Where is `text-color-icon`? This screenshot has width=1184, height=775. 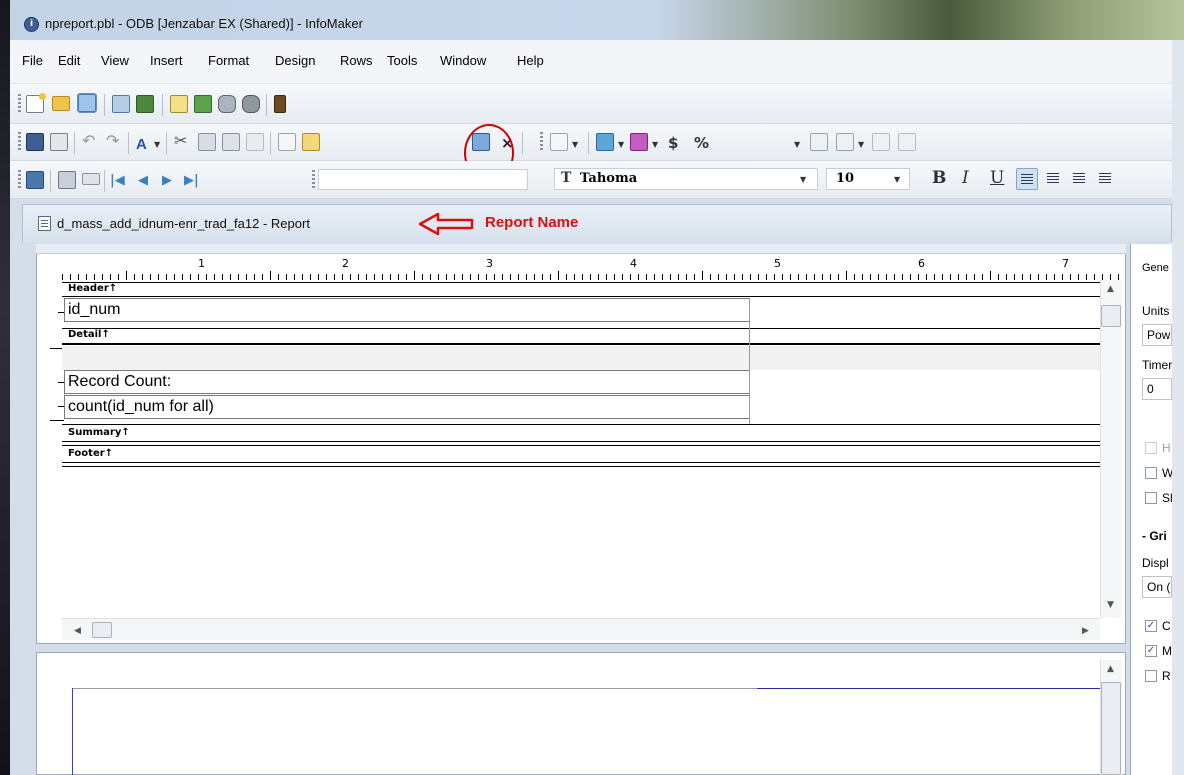
text-color-icon is located at coordinates (639, 142).